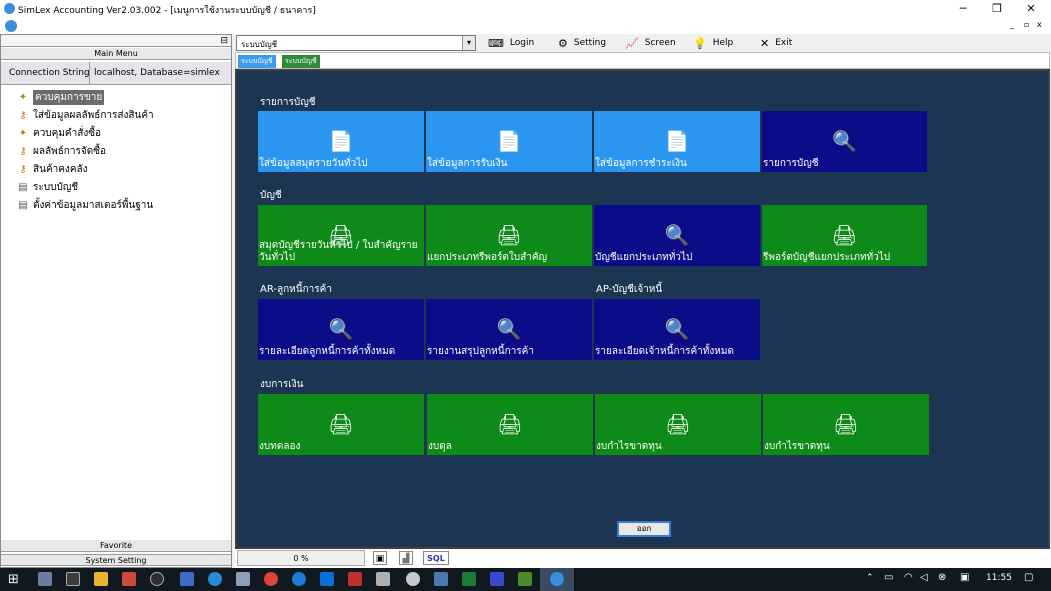  I want to click on system-combo: ระบบบัญชี ▾, so click(356, 43).